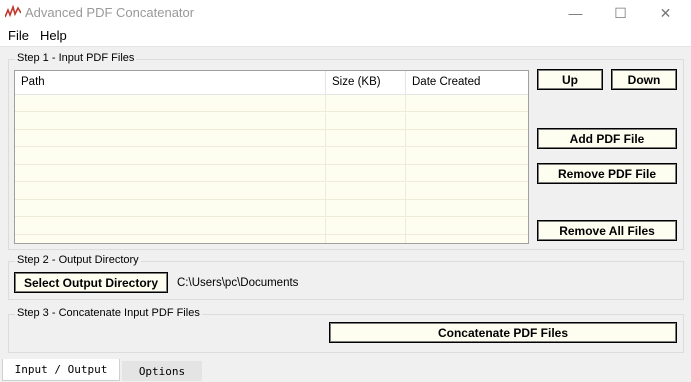 The image size is (691, 382). Describe the element at coordinates (607, 138) in the screenshot. I see `add-pdf-file-button: Add PDF File` at that location.